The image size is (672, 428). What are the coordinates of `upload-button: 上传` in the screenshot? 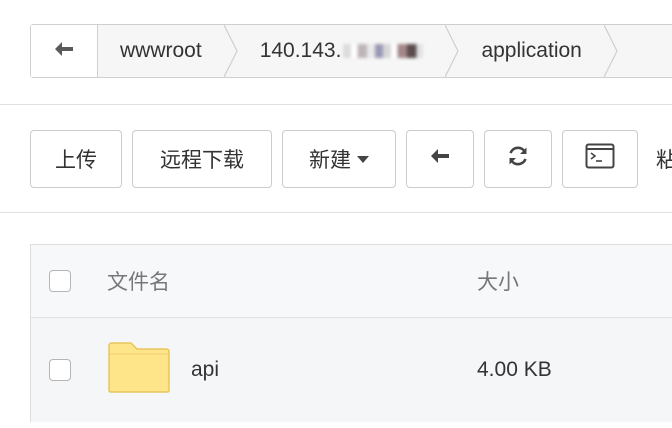 It's located at (76, 159).